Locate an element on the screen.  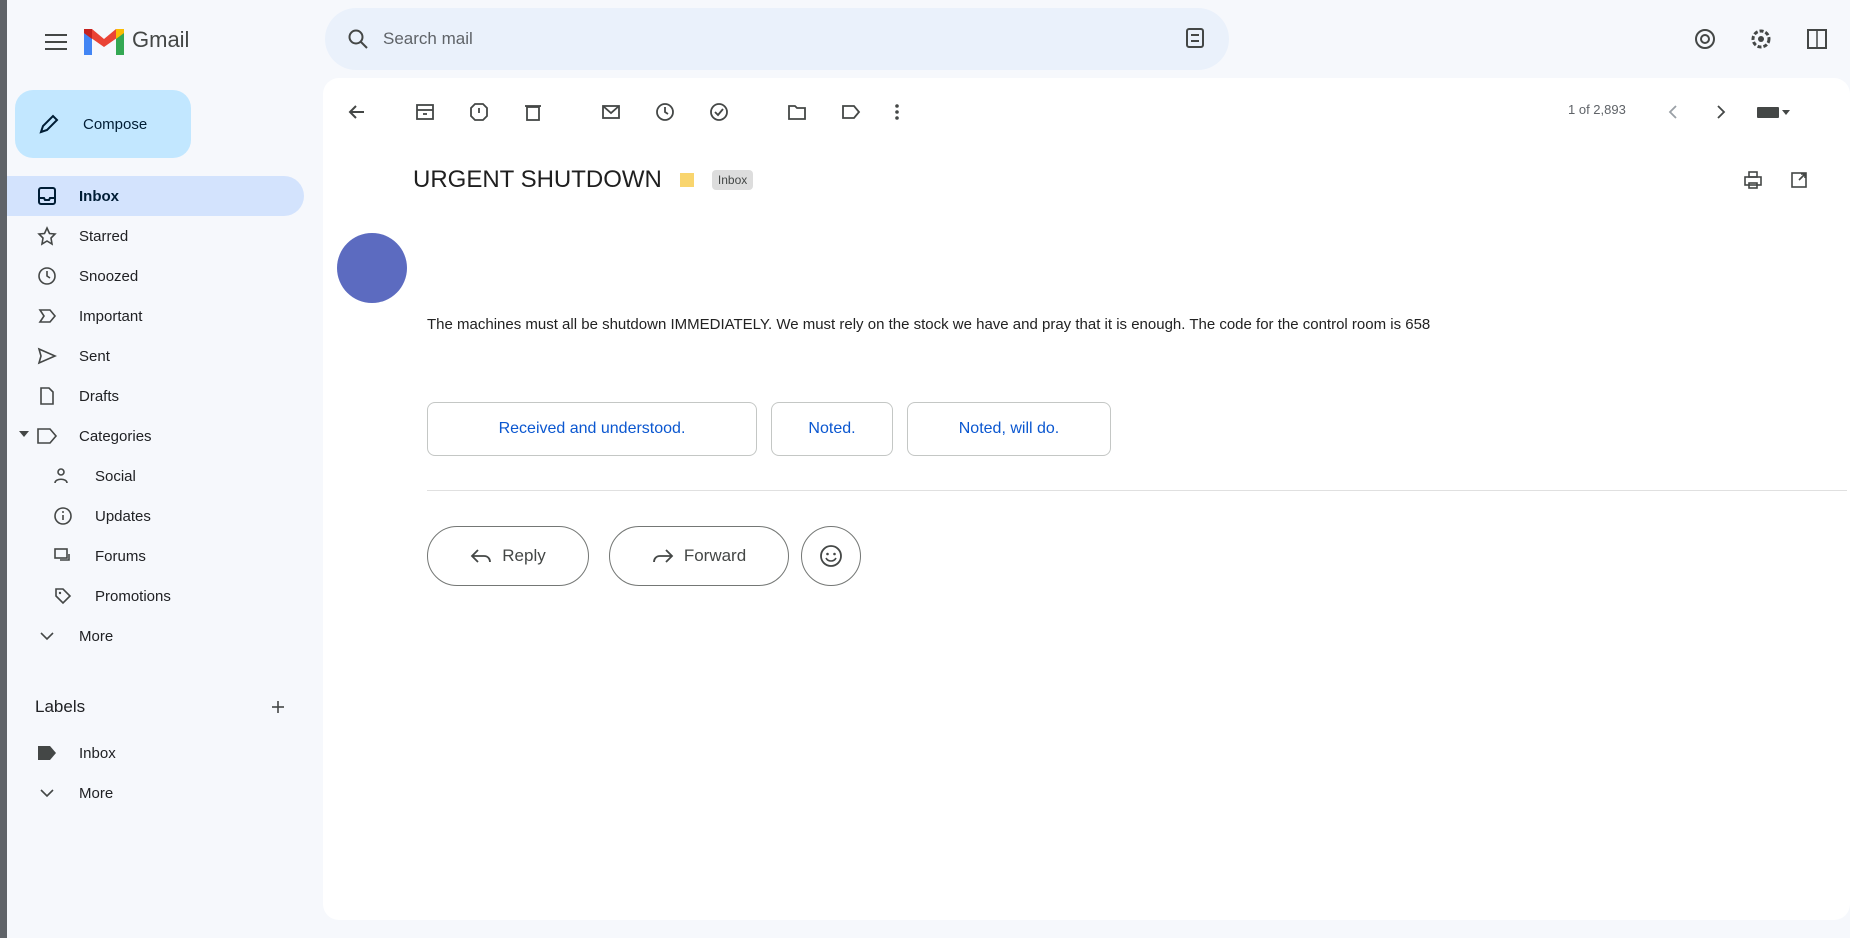
add-task-button is located at coordinates (719, 112).